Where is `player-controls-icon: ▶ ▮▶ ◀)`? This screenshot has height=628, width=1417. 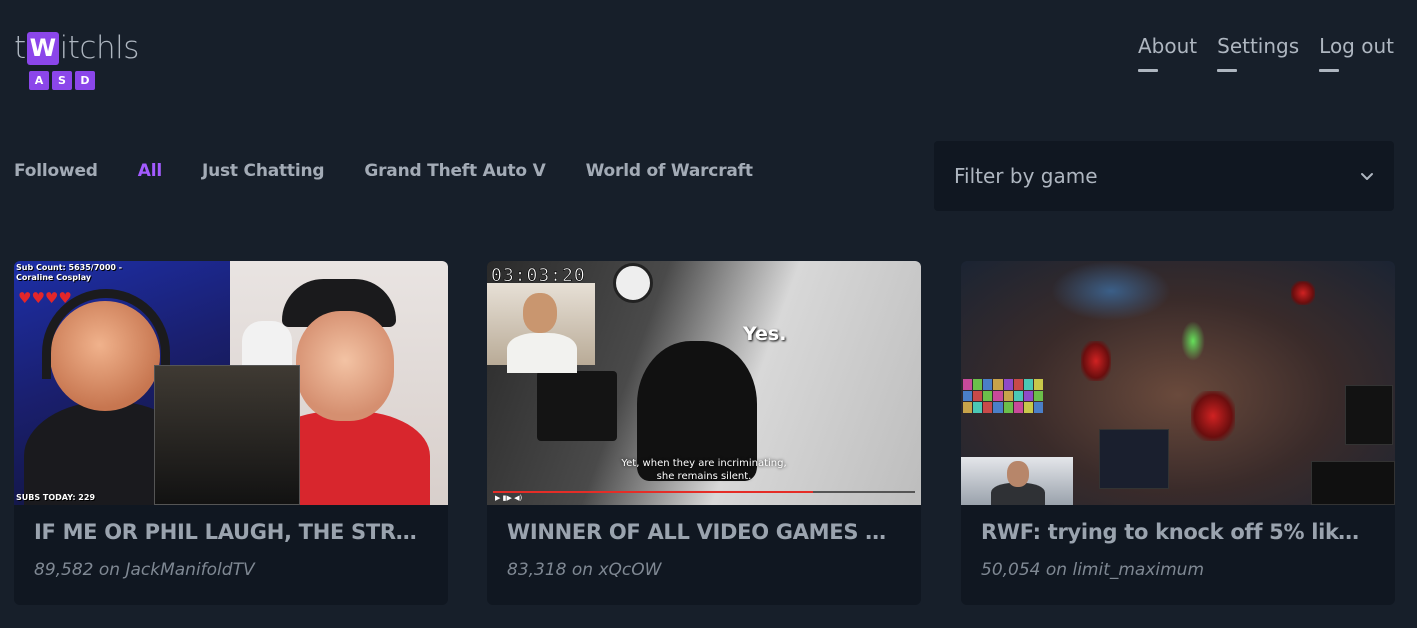 player-controls-icon: ▶ ▮▶ ◀) is located at coordinates (509, 498).